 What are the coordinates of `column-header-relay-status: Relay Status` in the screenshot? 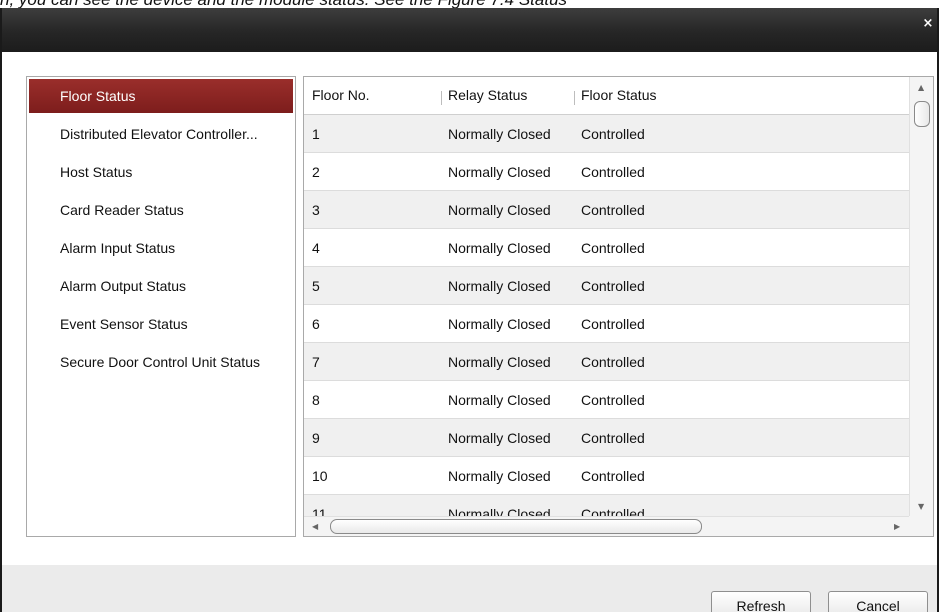 It's located at (487, 96).